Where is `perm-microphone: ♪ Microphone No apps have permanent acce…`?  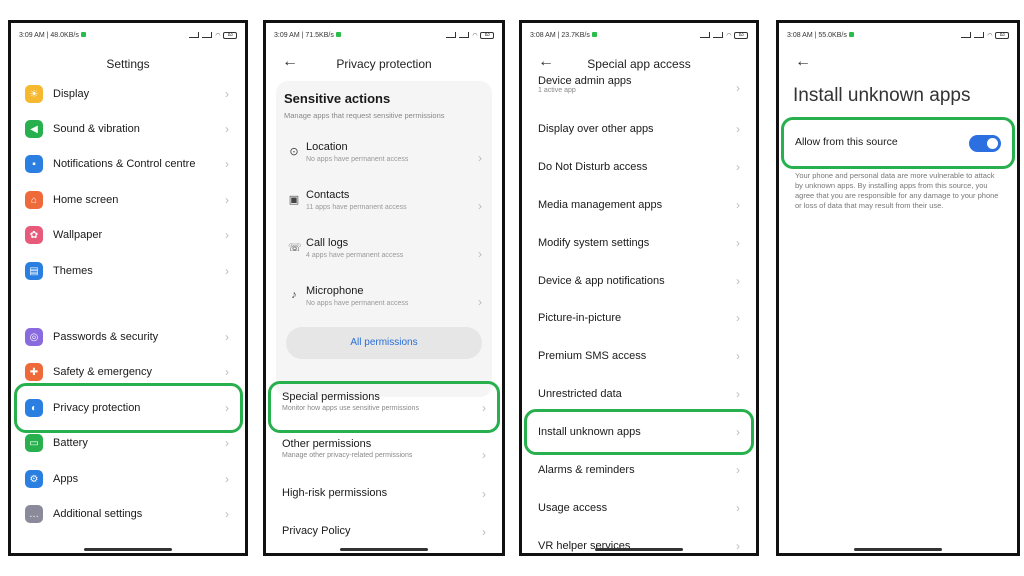
perm-microphone: ♪ Microphone No apps have permanent acce… is located at coordinates (386, 302).